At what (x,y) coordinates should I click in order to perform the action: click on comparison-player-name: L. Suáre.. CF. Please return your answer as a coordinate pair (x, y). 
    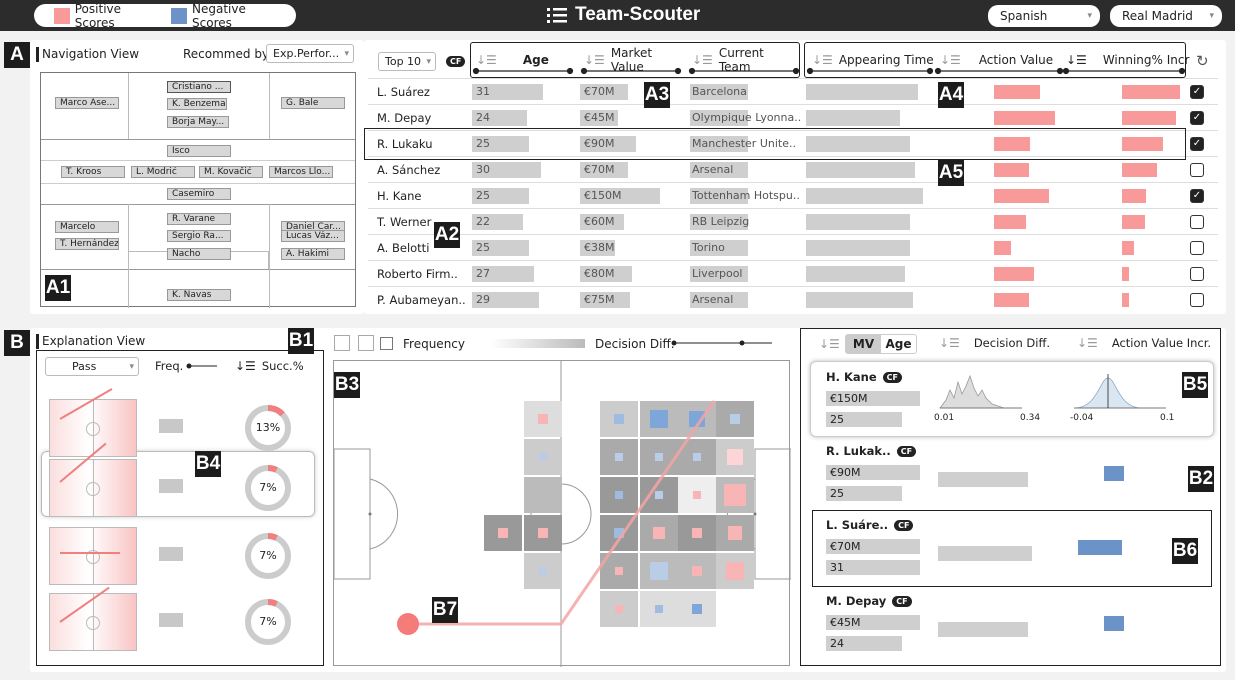
    Looking at the image, I should click on (870, 525).